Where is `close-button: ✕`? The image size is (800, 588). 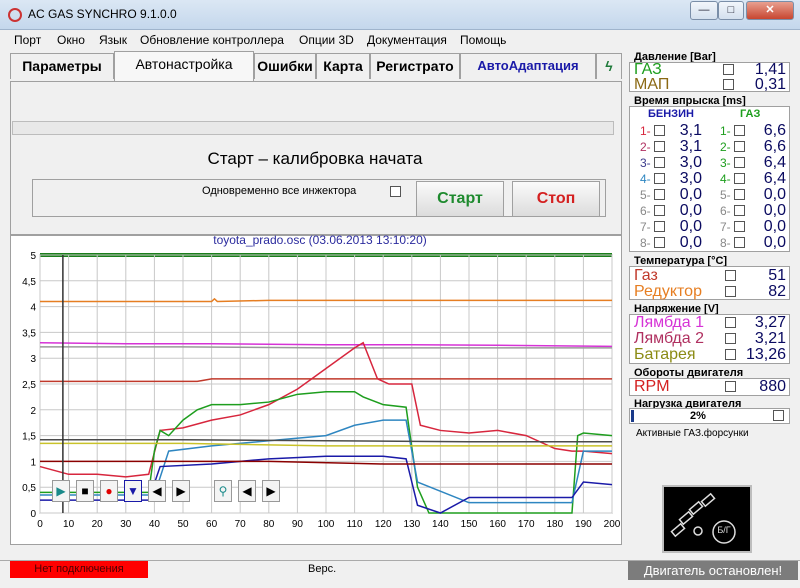
close-button: ✕ is located at coordinates (770, 10).